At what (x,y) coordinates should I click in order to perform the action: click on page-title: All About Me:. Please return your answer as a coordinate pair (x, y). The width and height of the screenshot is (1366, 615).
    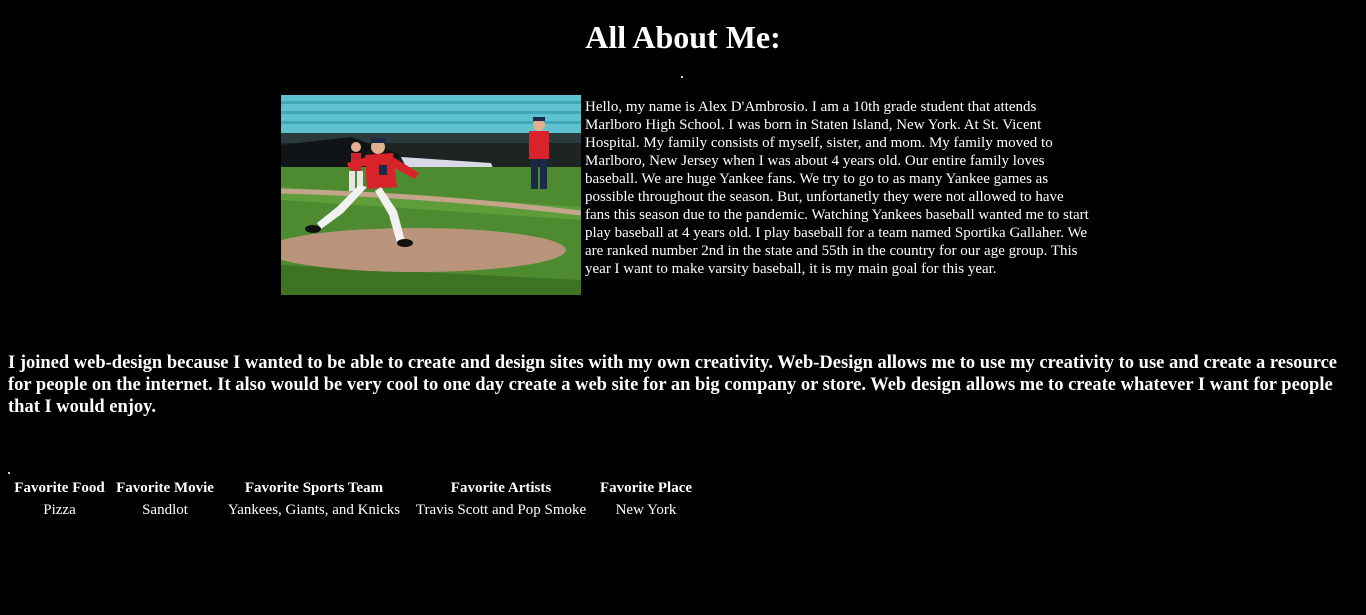
    Looking at the image, I should click on (683, 37).